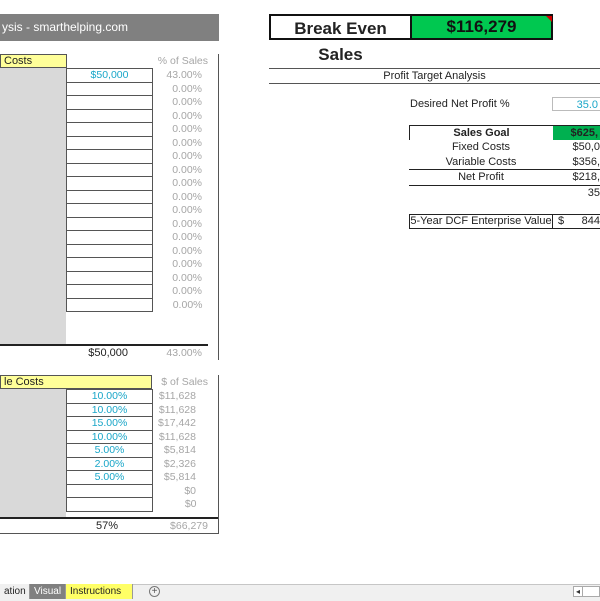  I want to click on fixed-cost-amount-cell: $50,000, so click(109, 75).